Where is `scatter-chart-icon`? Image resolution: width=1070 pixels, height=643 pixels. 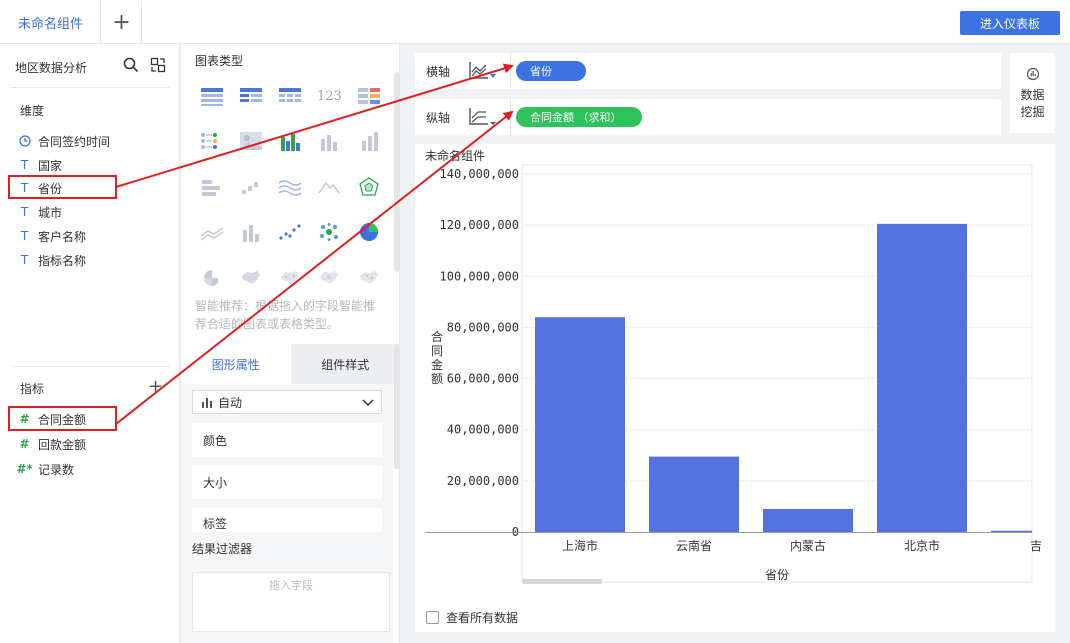
scatter-chart-icon is located at coordinates (290, 232).